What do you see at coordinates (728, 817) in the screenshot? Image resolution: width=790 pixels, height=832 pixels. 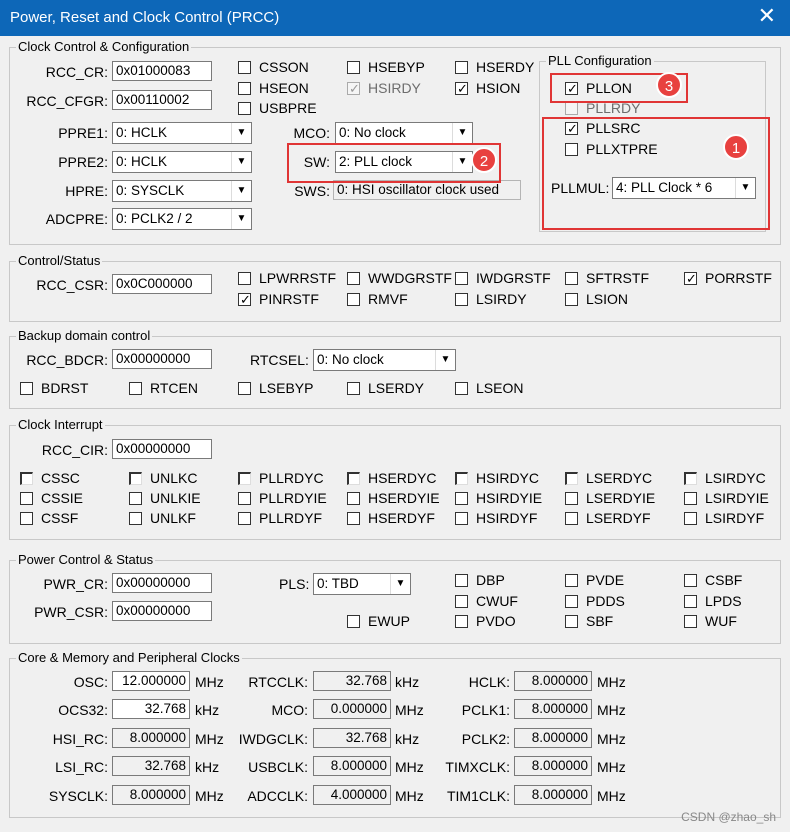 I see `watermark: CSDN @zhao_sh` at bounding box center [728, 817].